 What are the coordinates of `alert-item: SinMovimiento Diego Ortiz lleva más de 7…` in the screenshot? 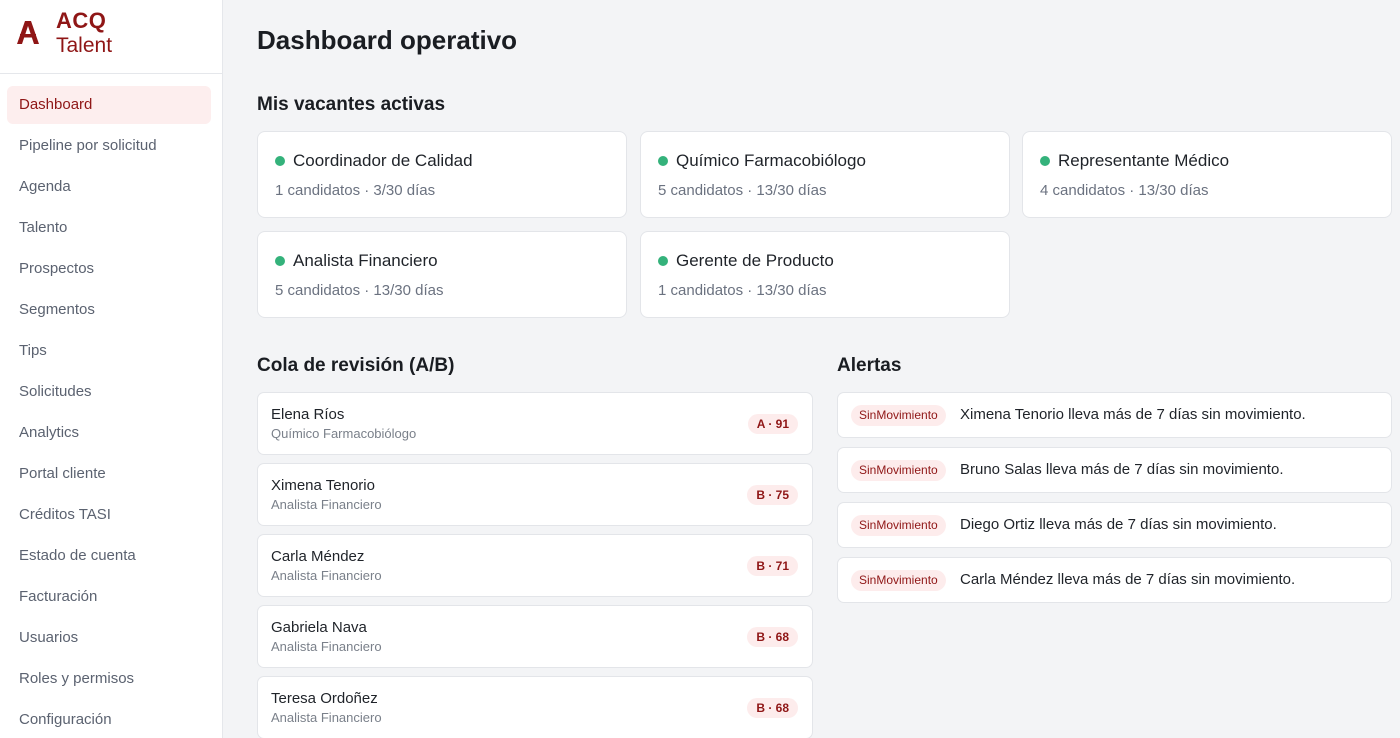 It's located at (1114, 525).